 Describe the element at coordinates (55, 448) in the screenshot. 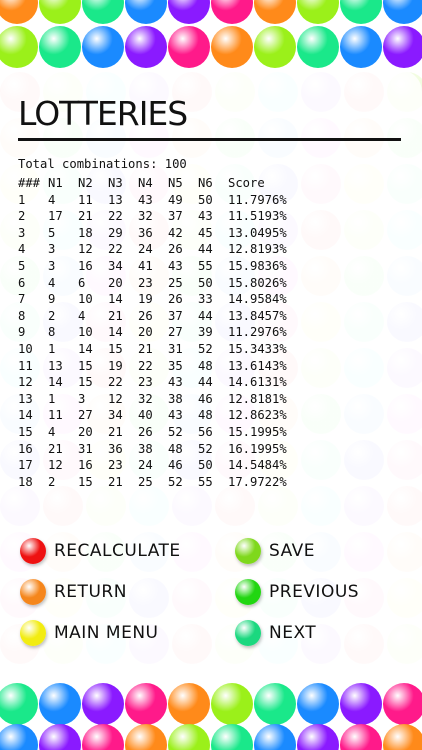

I see `number-cell: 21` at that location.